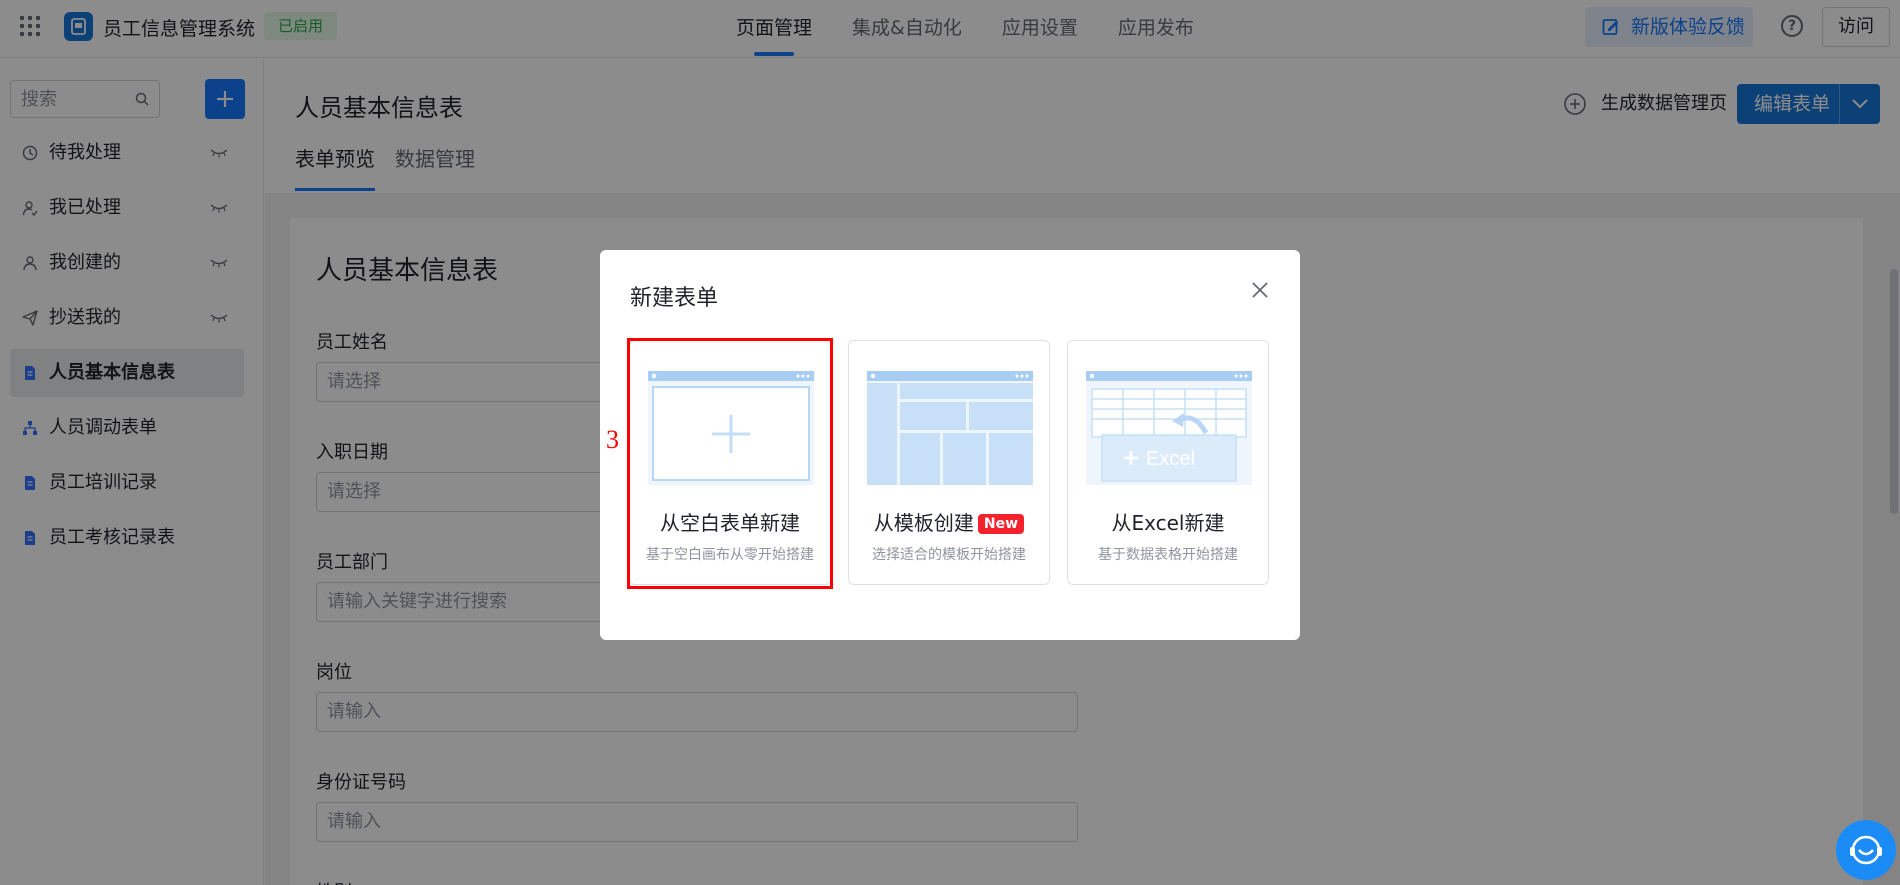  I want to click on close-icon, so click(1260, 290).